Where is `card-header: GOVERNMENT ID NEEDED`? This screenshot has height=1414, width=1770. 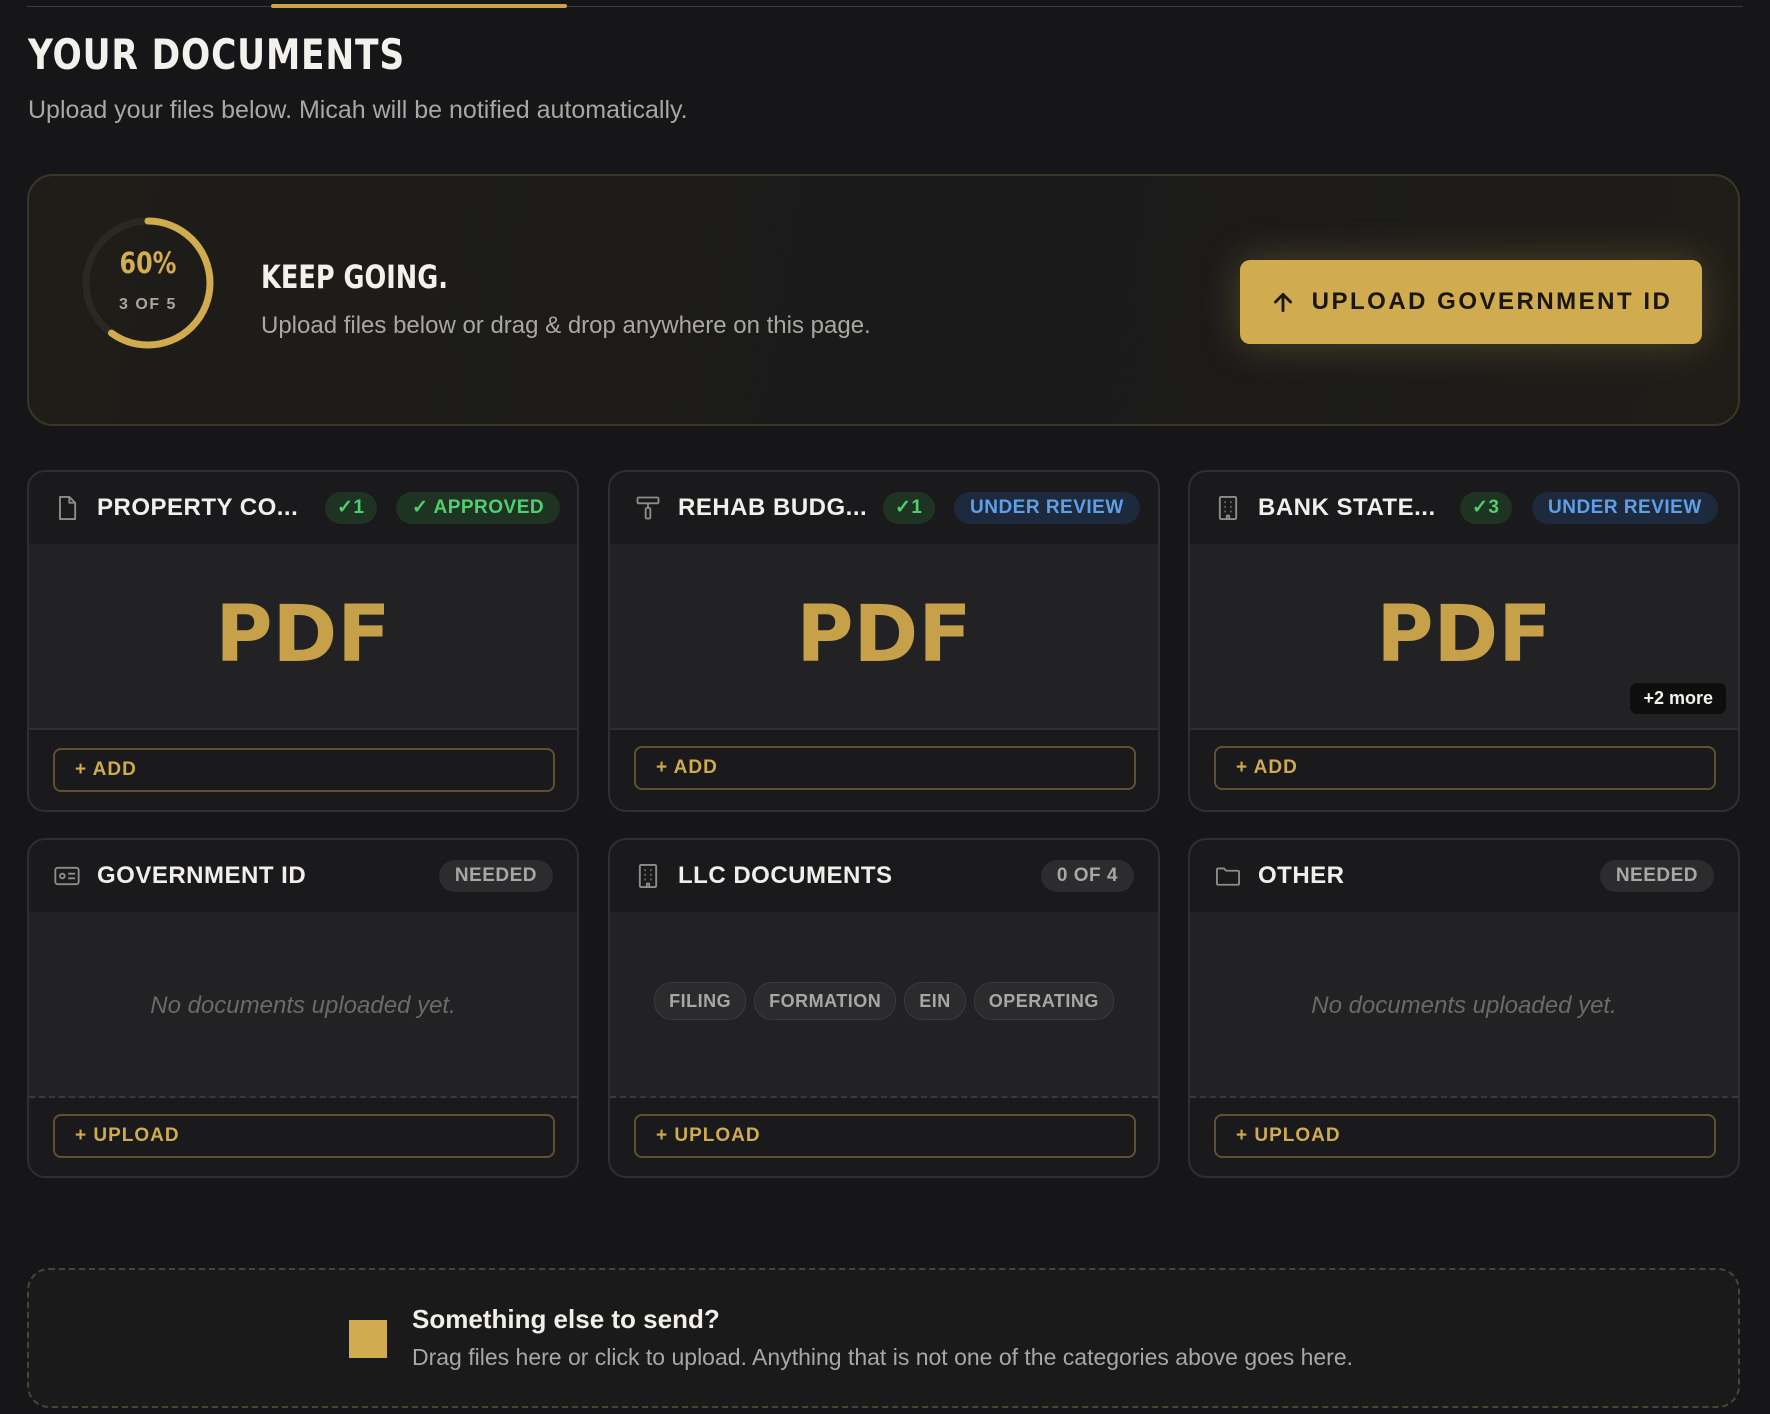
card-header: GOVERNMENT ID NEEDED is located at coordinates (303, 876).